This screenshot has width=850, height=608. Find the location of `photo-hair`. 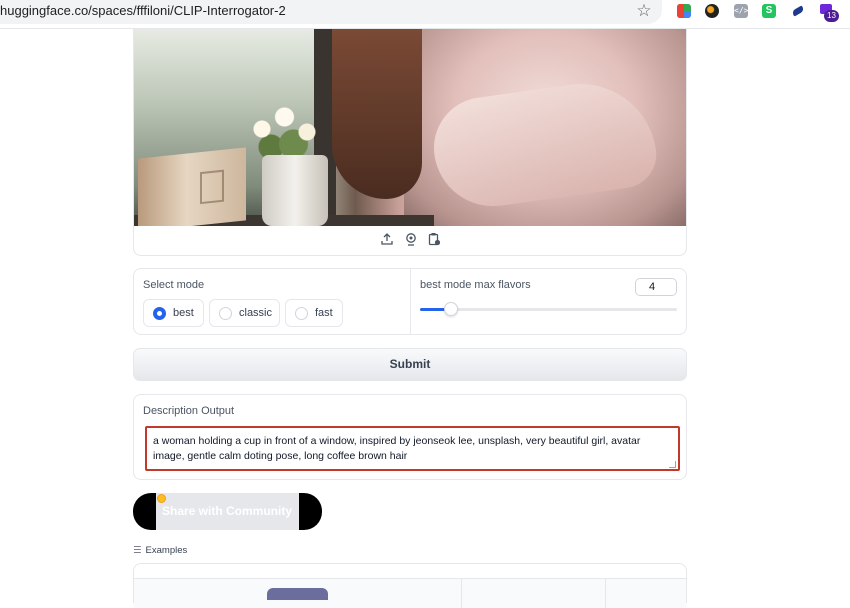

photo-hair is located at coordinates (377, 114).